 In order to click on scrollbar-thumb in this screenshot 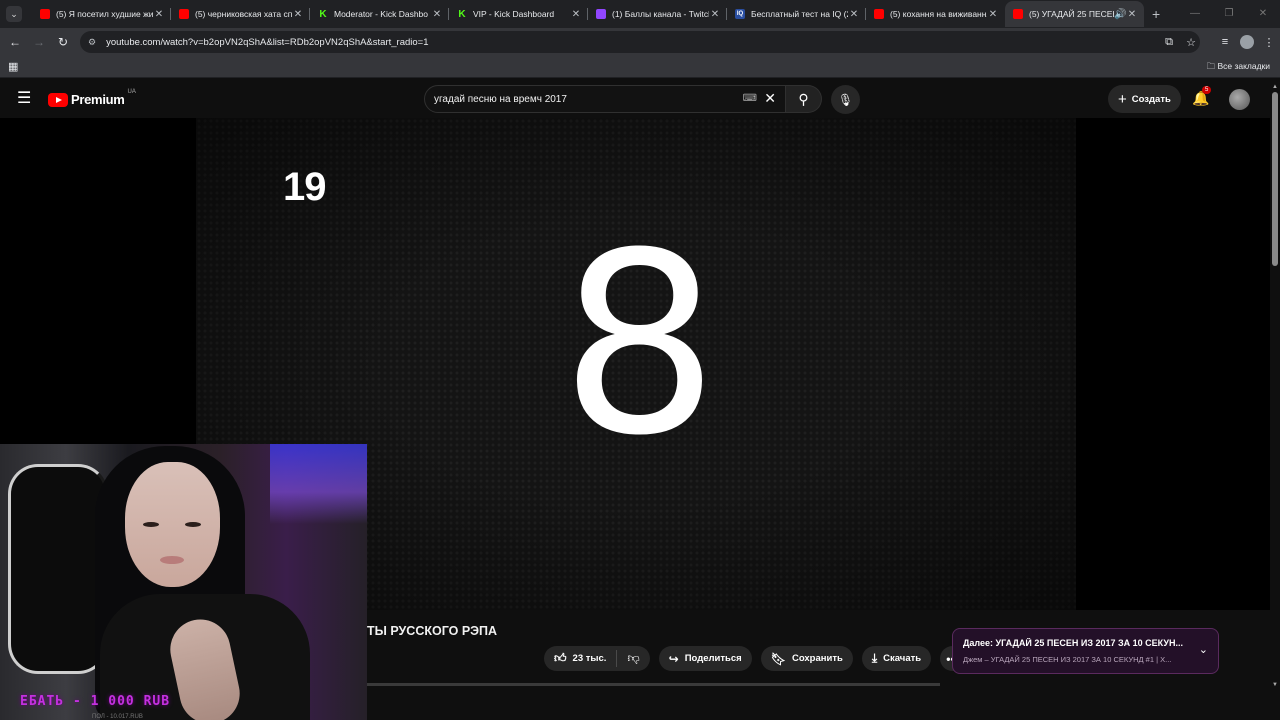, I will do `click(1275, 179)`.